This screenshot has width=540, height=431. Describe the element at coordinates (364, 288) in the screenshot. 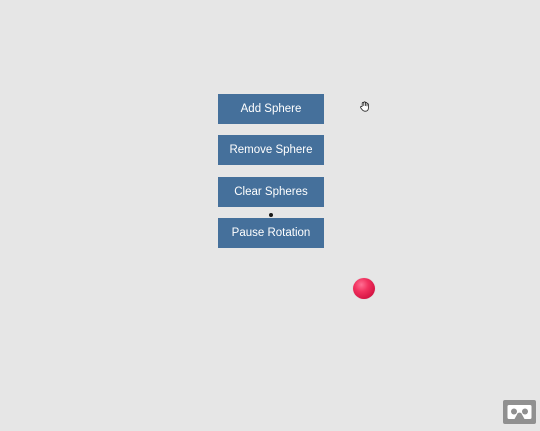

I see `red-sphere` at that location.